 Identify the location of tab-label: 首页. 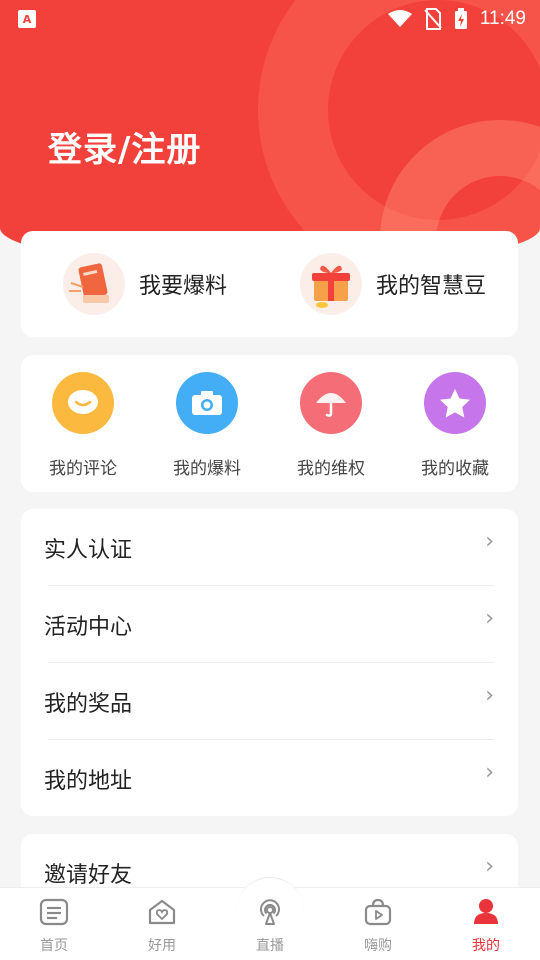
(54, 946).